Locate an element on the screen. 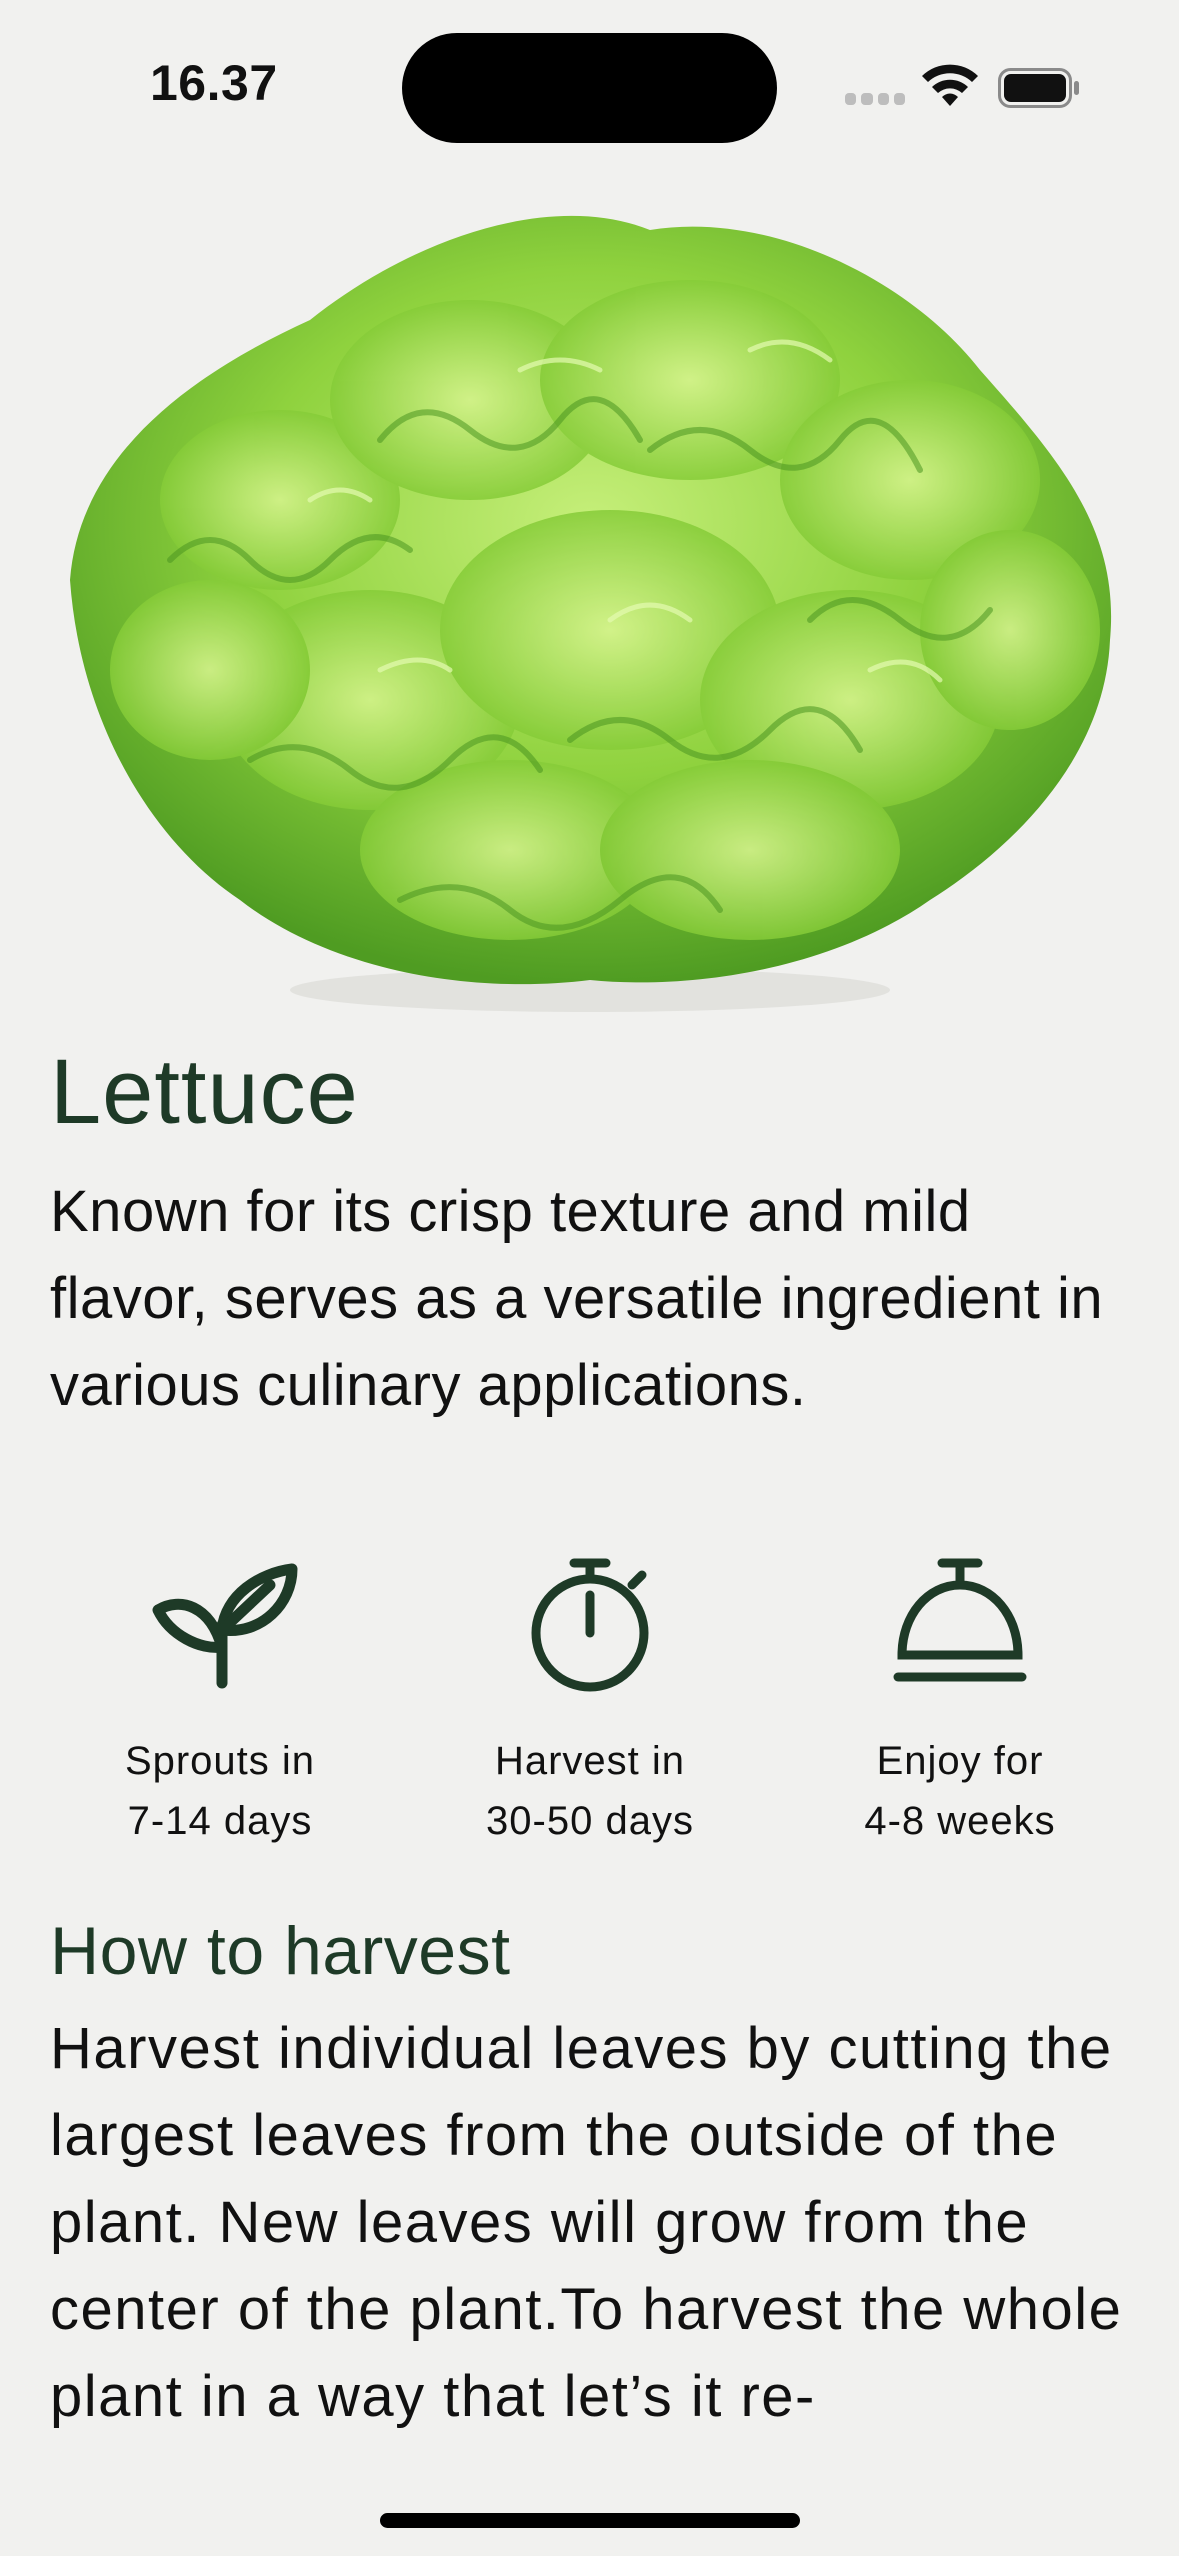 The image size is (1179, 2556). stat-enjoy-label: Enjoy for 4-8 weeks is located at coordinates (960, 1791).